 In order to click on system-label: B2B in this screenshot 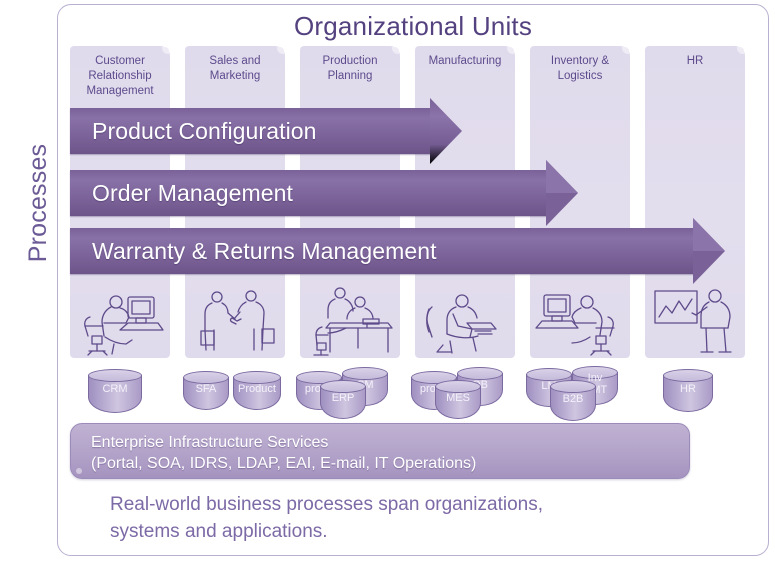, I will do `click(573, 398)`.